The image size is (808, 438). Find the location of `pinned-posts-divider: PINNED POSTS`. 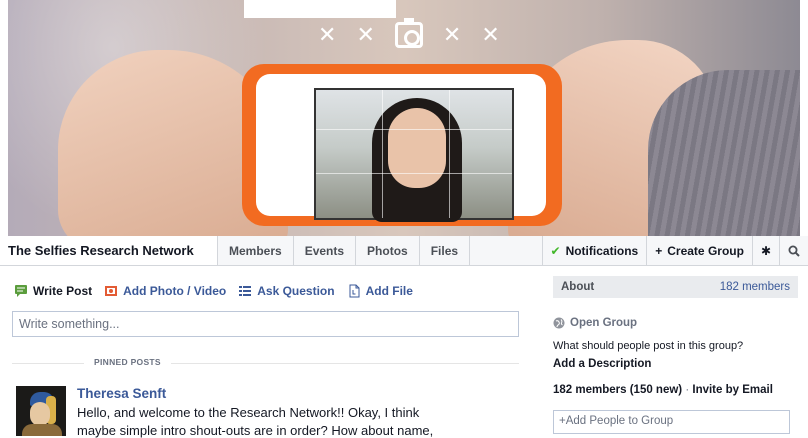

pinned-posts-divider: PINNED POSTS is located at coordinates (265, 363).